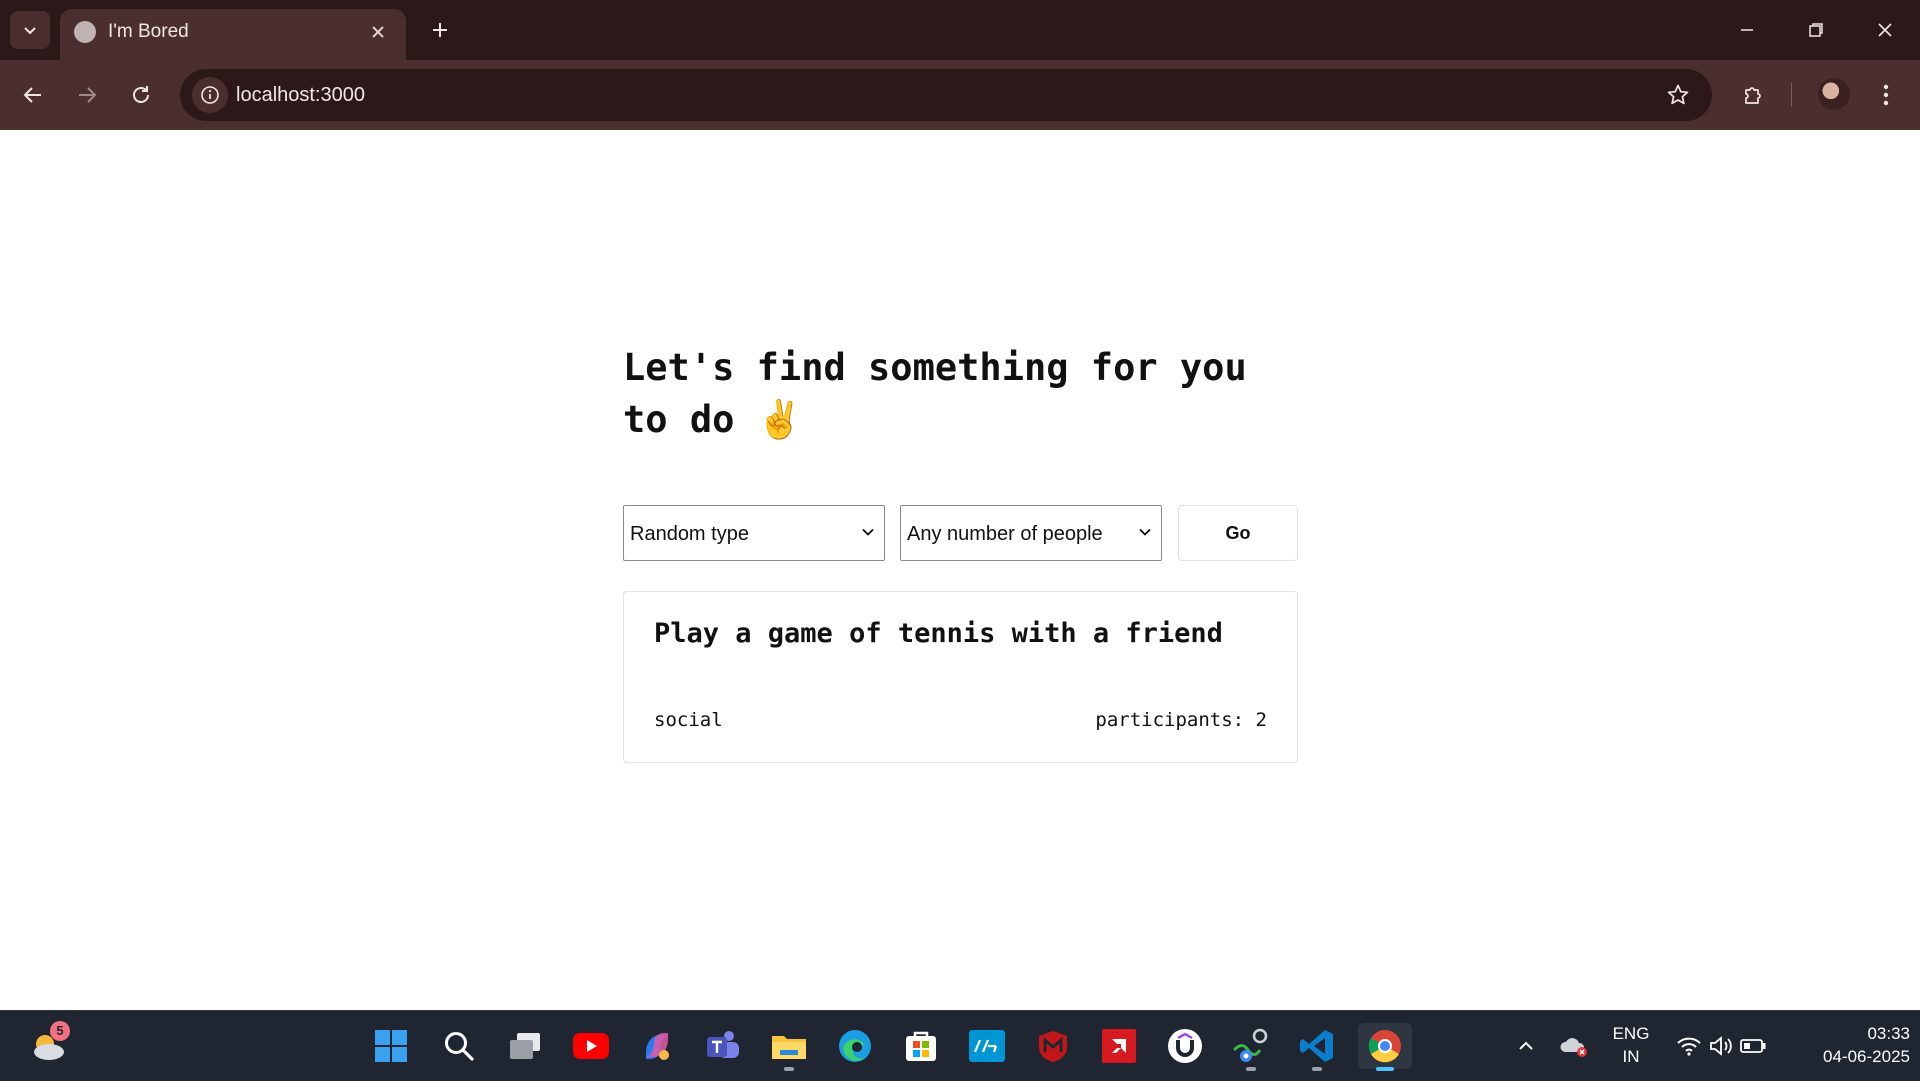 The height and width of the screenshot is (1081, 1920). What do you see at coordinates (1747, 30) in the screenshot?
I see `minimize-button` at bounding box center [1747, 30].